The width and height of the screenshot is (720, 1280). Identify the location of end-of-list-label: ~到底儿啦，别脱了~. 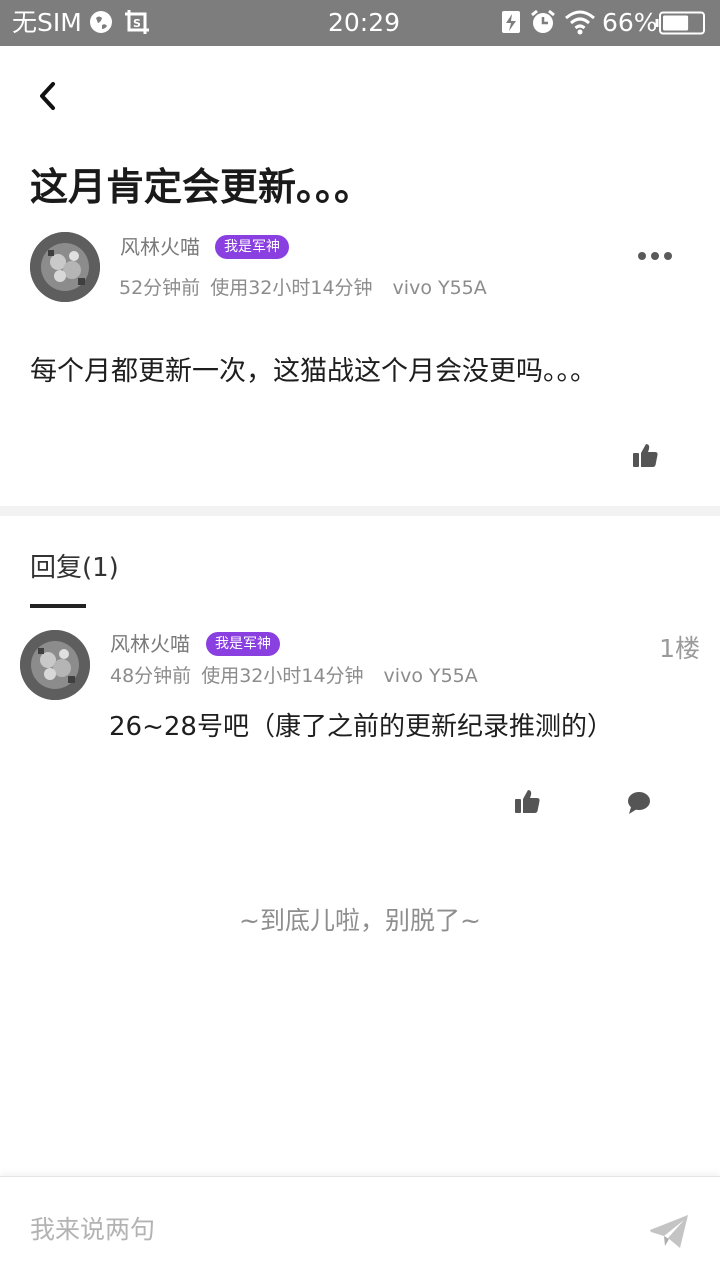
(360, 920).